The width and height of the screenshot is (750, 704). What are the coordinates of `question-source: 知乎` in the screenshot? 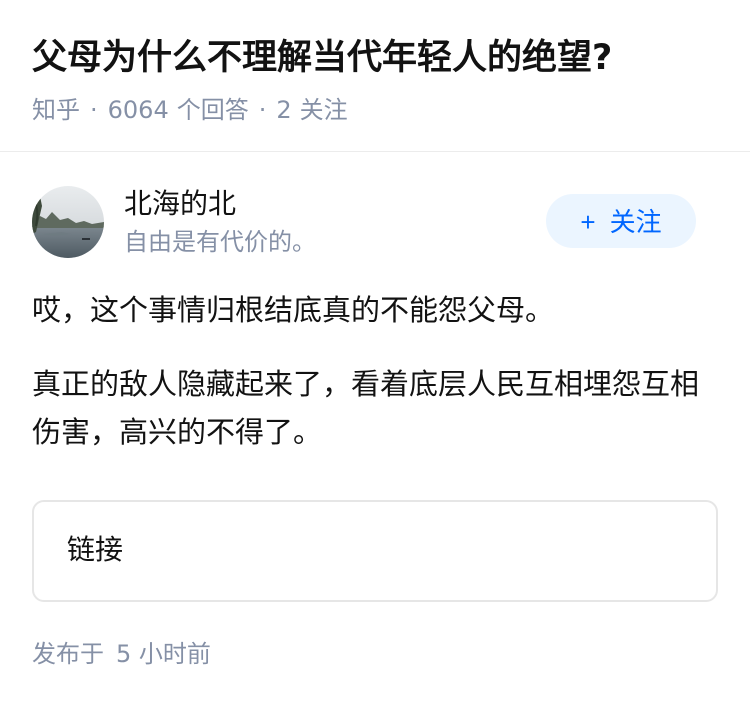 It's located at (56, 110).